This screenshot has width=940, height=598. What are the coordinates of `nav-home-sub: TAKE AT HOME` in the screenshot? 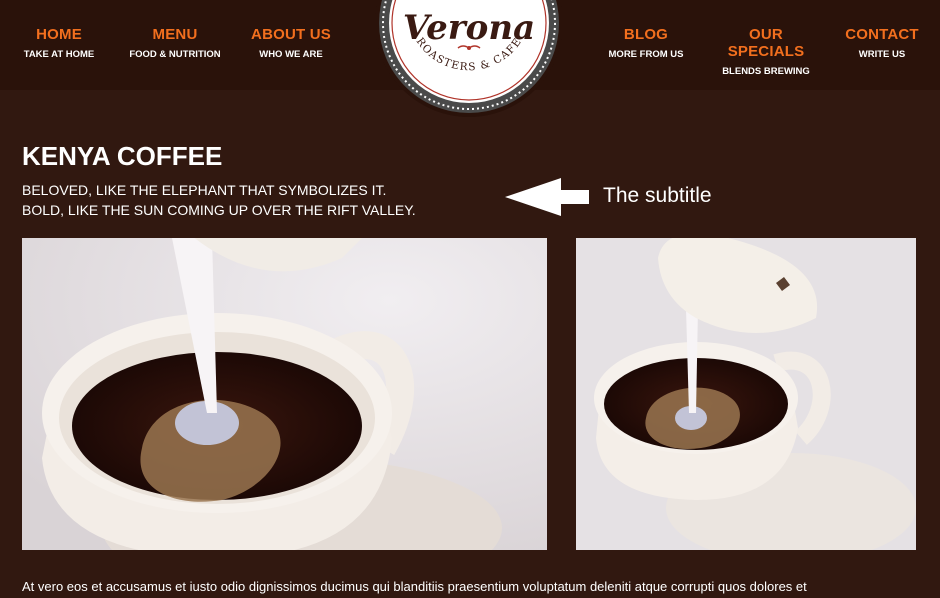 It's located at (59, 54).